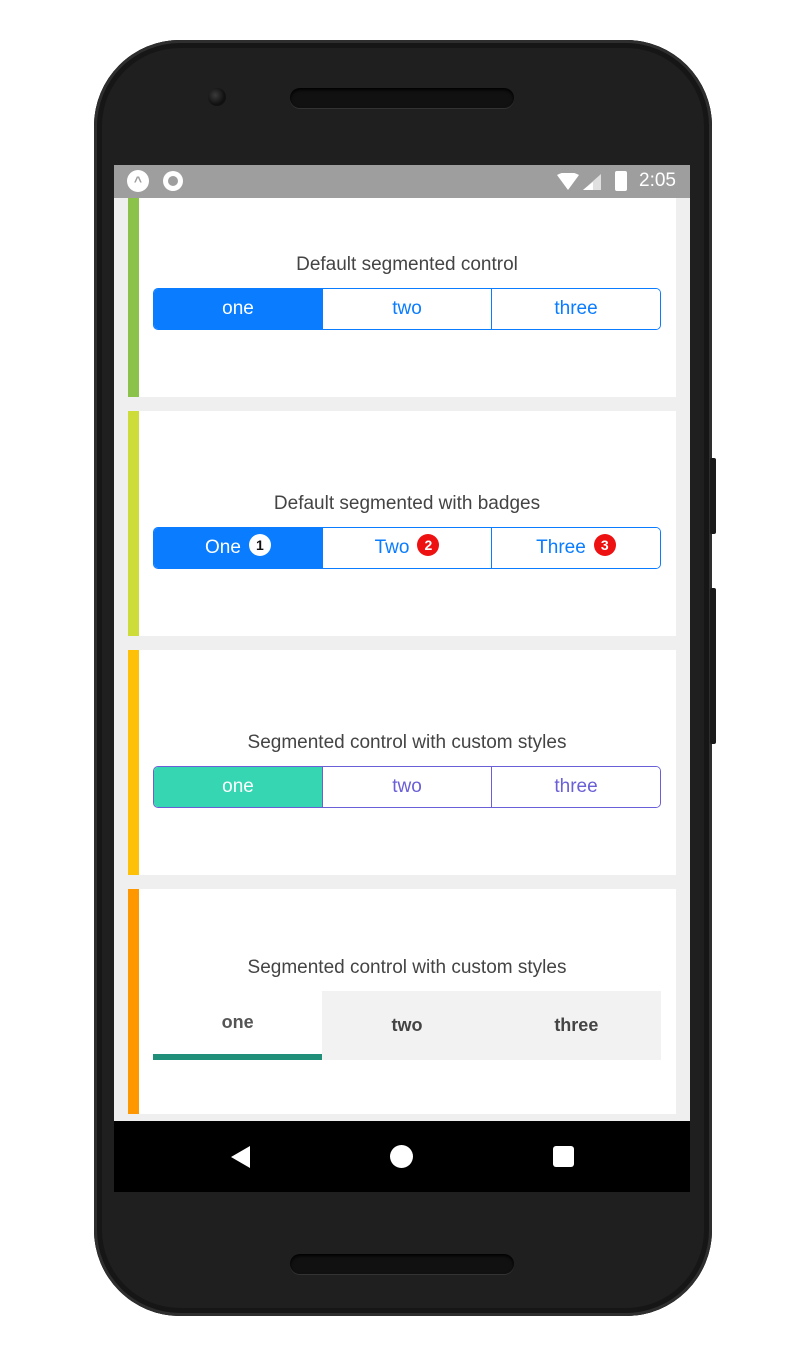 The width and height of the screenshot is (804, 1358). I want to click on segment-label: Three, so click(561, 547).